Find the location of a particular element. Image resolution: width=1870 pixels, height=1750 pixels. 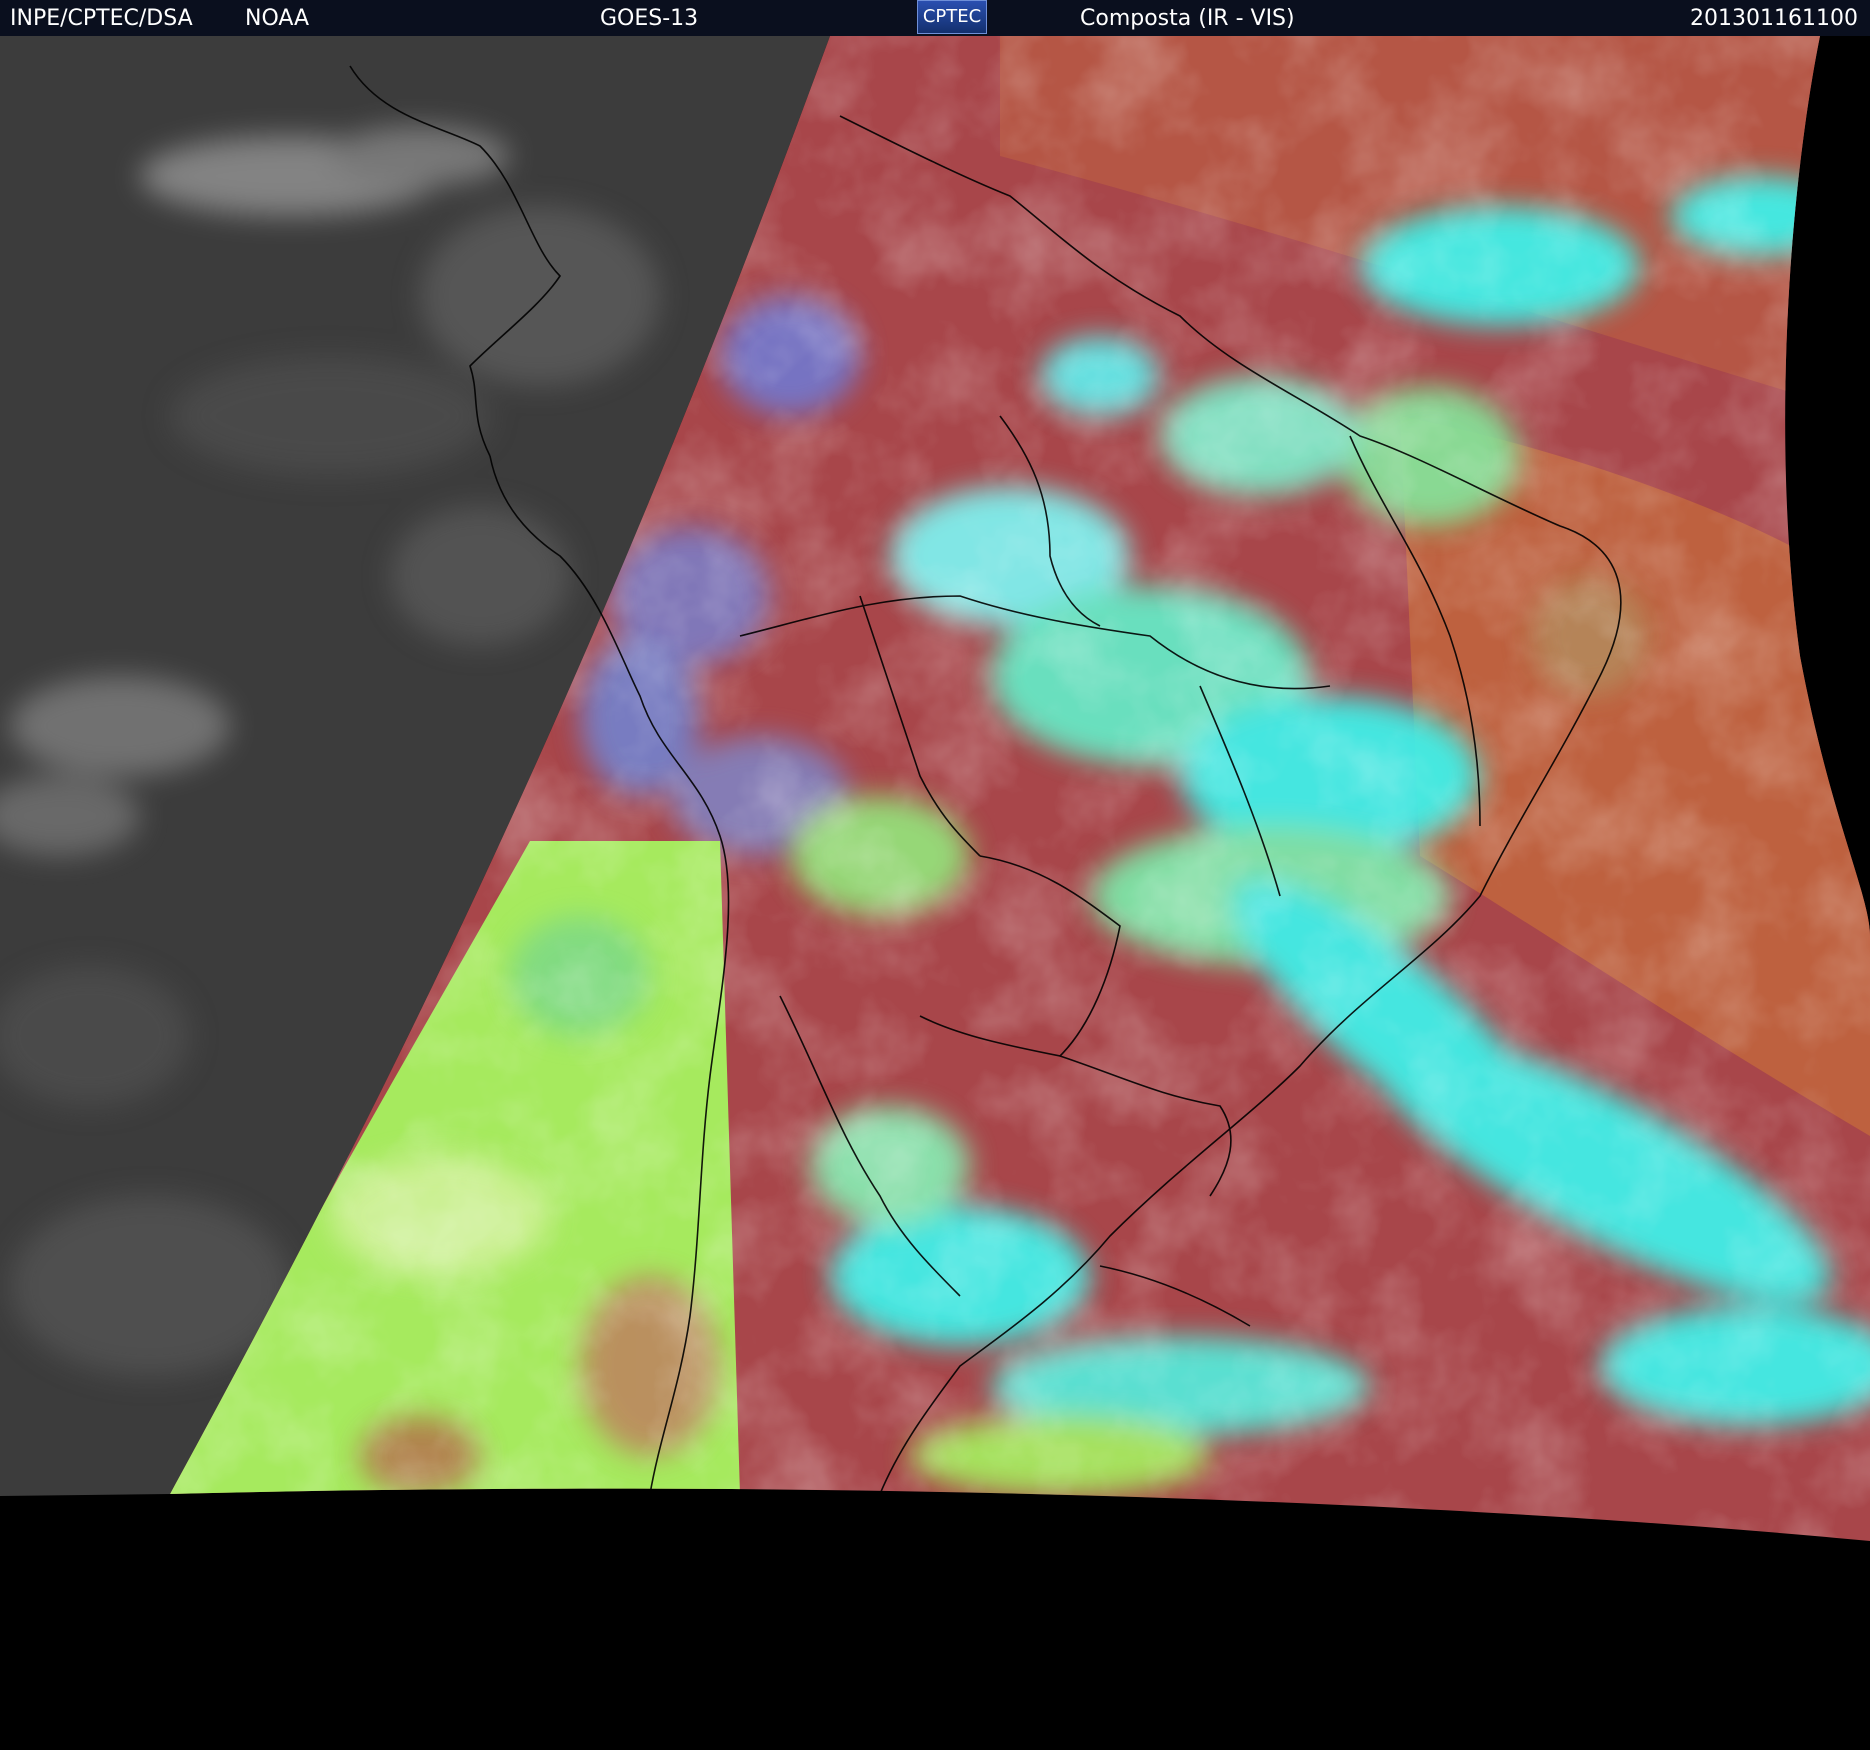

cptec-logo: CPTEC is located at coordinates (952, 17).